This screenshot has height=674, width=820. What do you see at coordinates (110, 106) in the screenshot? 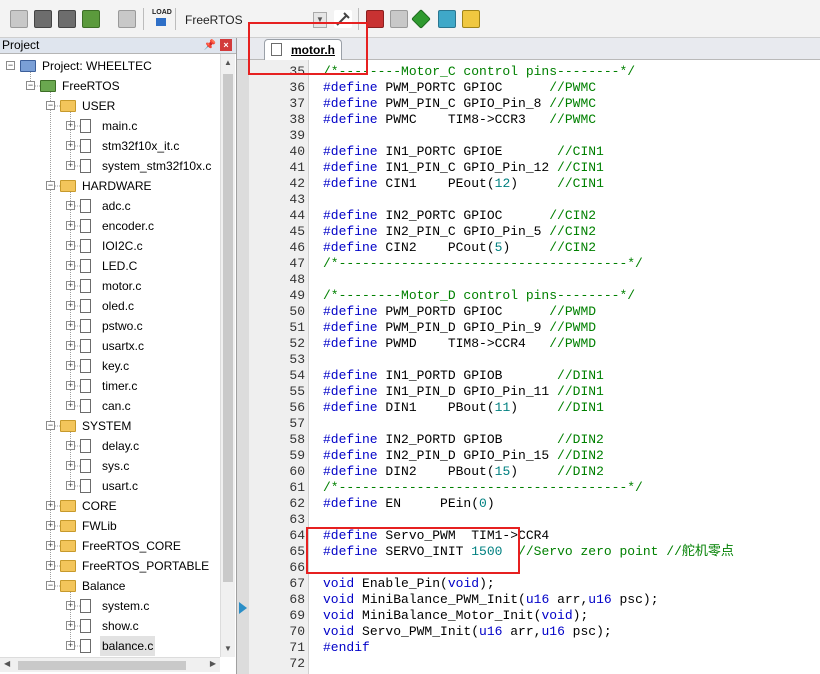
I see `tree-item-group: − USER` at bounding box center [110, 106].